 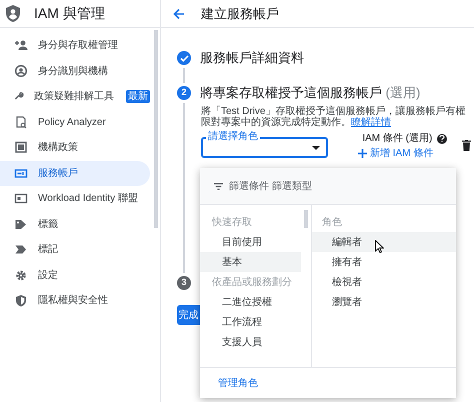 What do you see at coordinates (396, 153) in the screenshot?
I see `add-iam-condition-button: 新增 IAM 條件` at bounding box center [396, 153].